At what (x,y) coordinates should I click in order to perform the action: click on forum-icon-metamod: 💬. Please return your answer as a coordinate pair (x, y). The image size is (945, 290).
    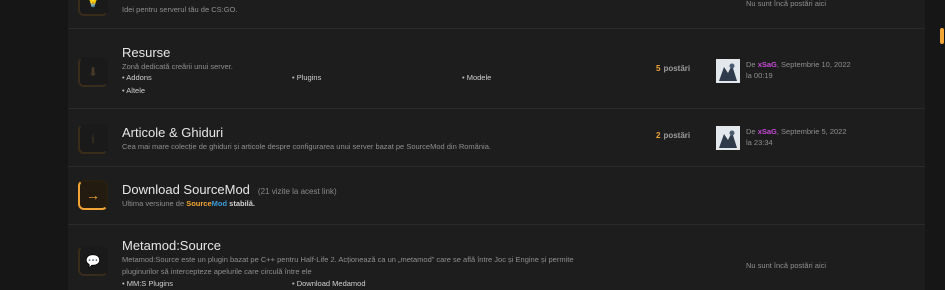
    Looking at the image, I should click on (93, 261).